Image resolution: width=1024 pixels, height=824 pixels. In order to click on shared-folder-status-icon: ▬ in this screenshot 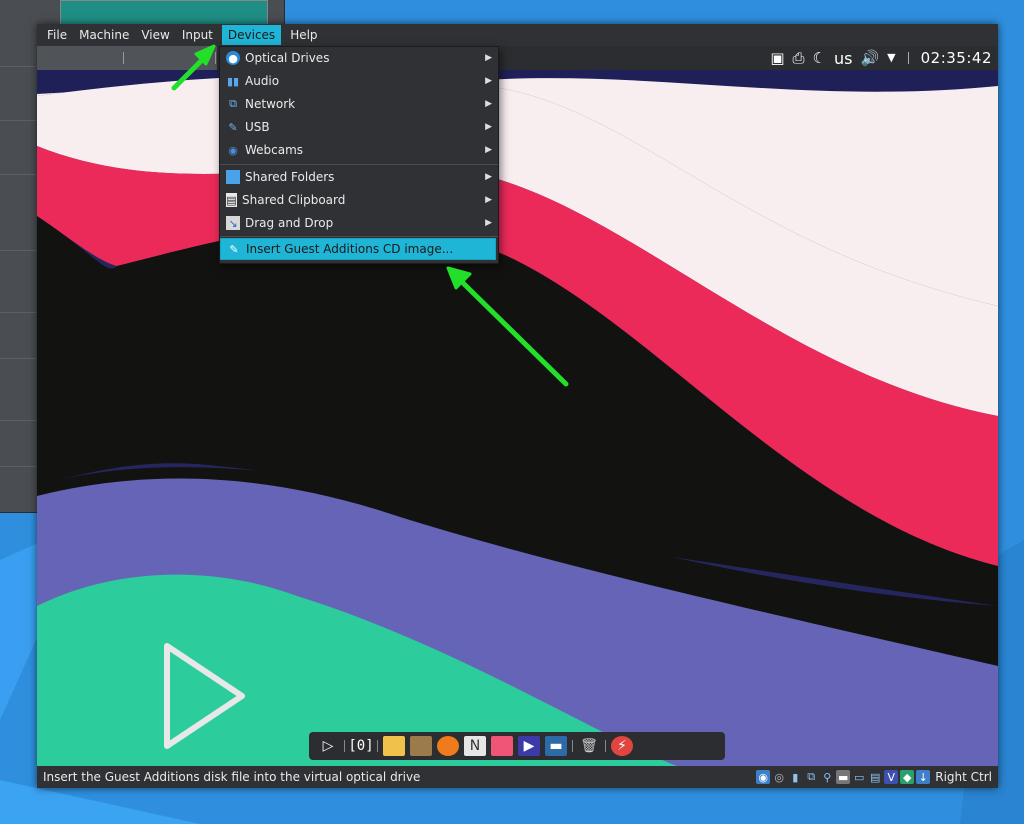, I will do `click(843, 777)`.